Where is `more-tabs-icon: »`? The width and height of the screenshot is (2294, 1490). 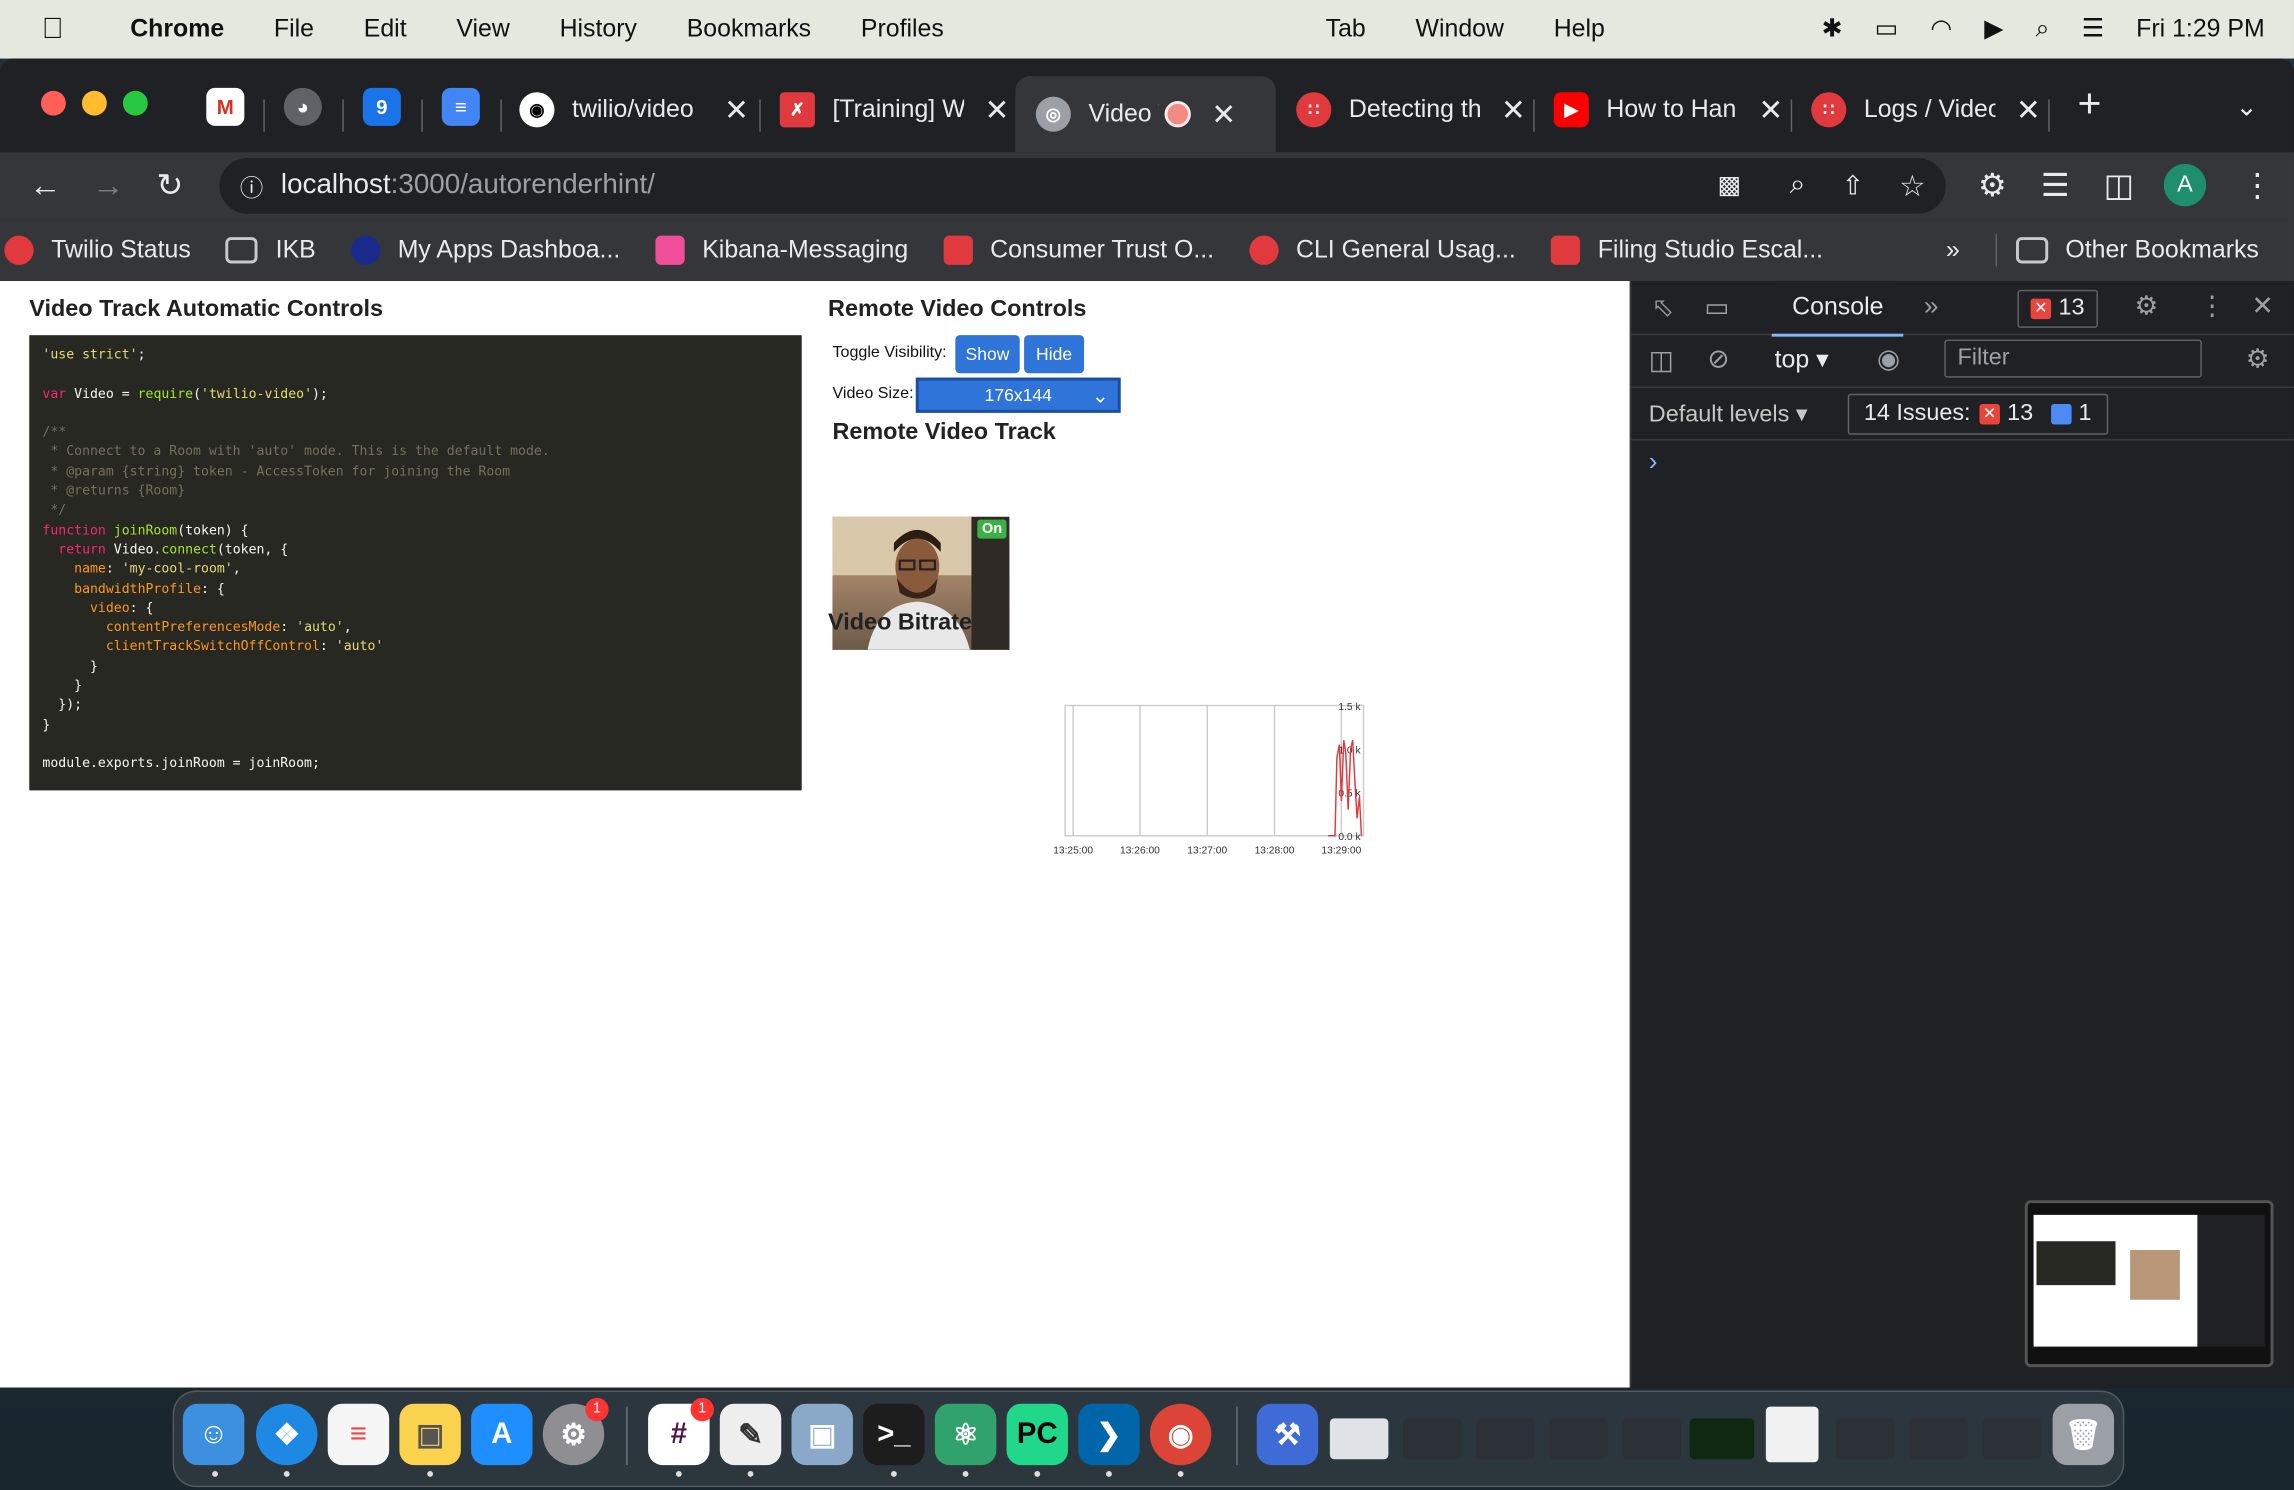 more-tabs-icon: » is located at coordinates (1931, 306).